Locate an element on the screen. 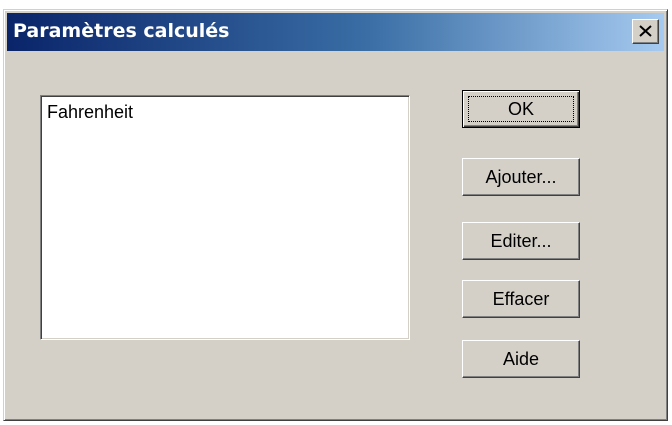 The image size is (672, 425). ok-button-label: OK is located at coordinates (520, 109).